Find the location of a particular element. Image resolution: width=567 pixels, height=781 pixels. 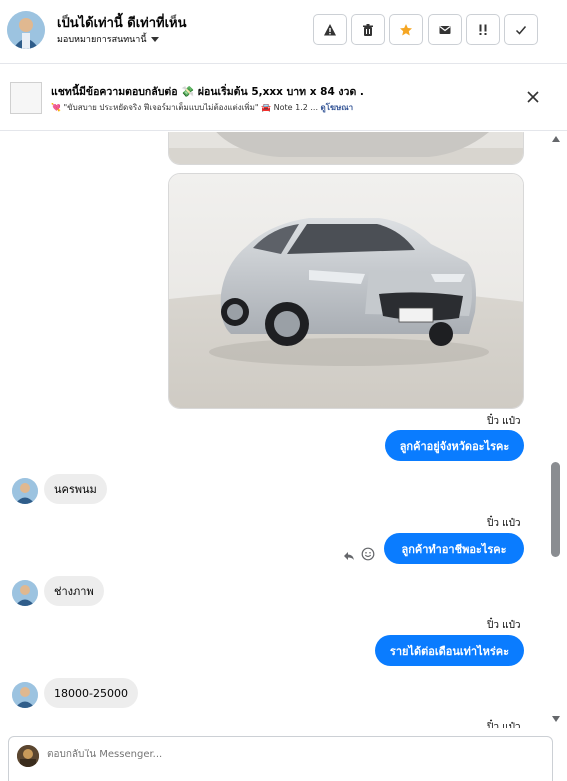

caret-down-icon is located at coordinates (154, 39).